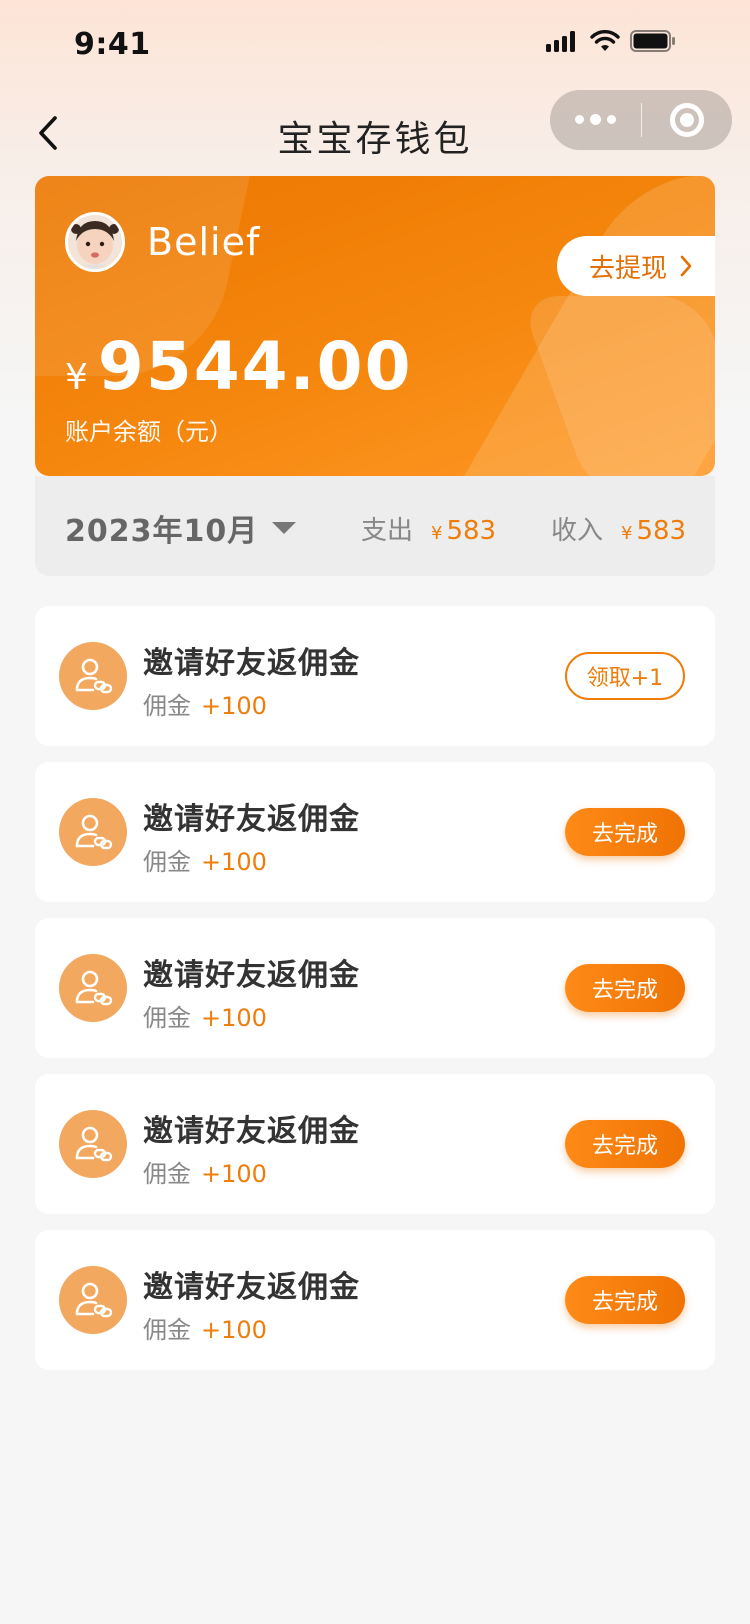 This screenshot has width=750, height=1624. Describe the element at coordinates (428, 528) in the screenshot. I see `expense-stat: 支出 ¥ 583` at that location.